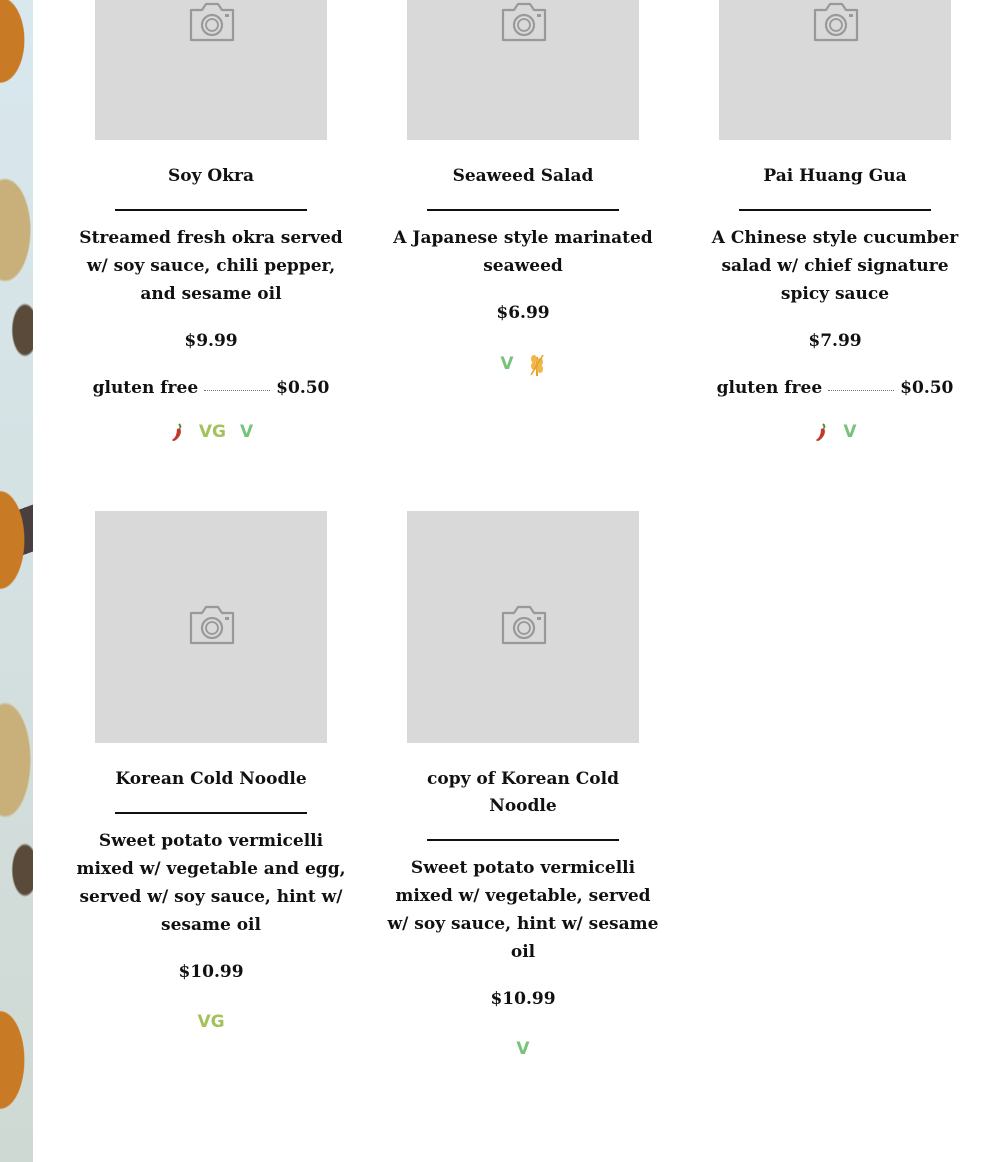  What do you see at coordinates (523, 792) in the screenshot?
I see `item-name: copy of Korean Cold Noodle` at bounding box center [523, 792].